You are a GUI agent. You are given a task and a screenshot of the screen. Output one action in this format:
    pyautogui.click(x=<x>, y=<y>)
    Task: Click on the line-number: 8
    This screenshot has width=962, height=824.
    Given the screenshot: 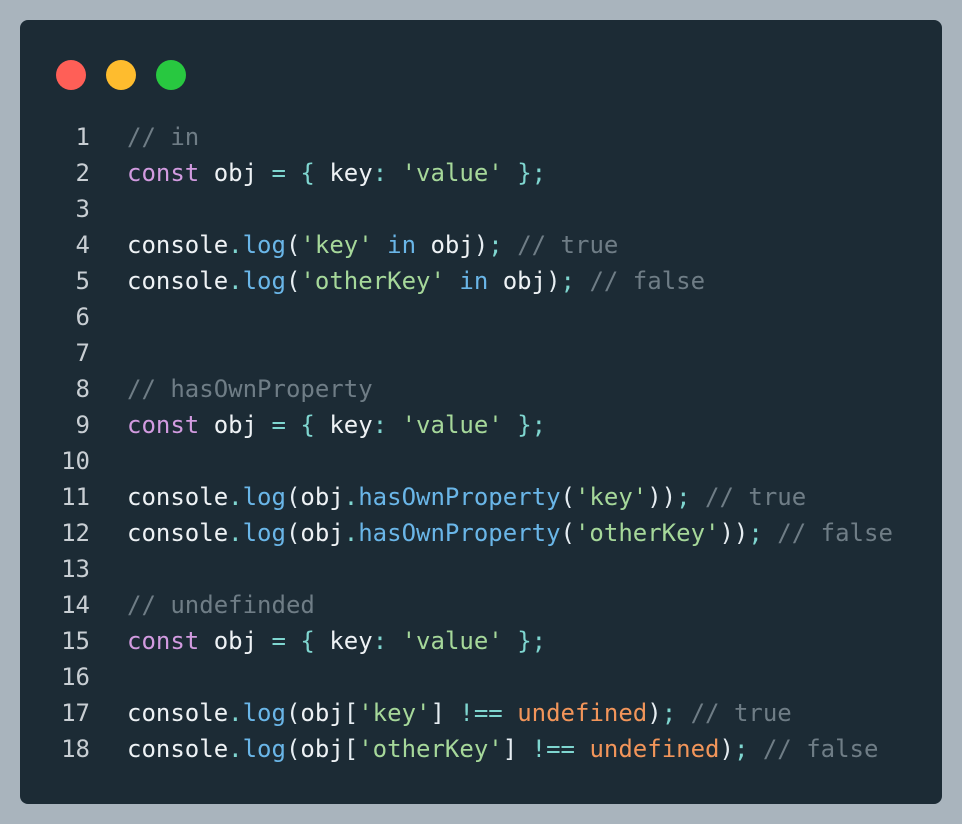 What is the action you would take?
    pyautogui.click(x=82, y=389)
    